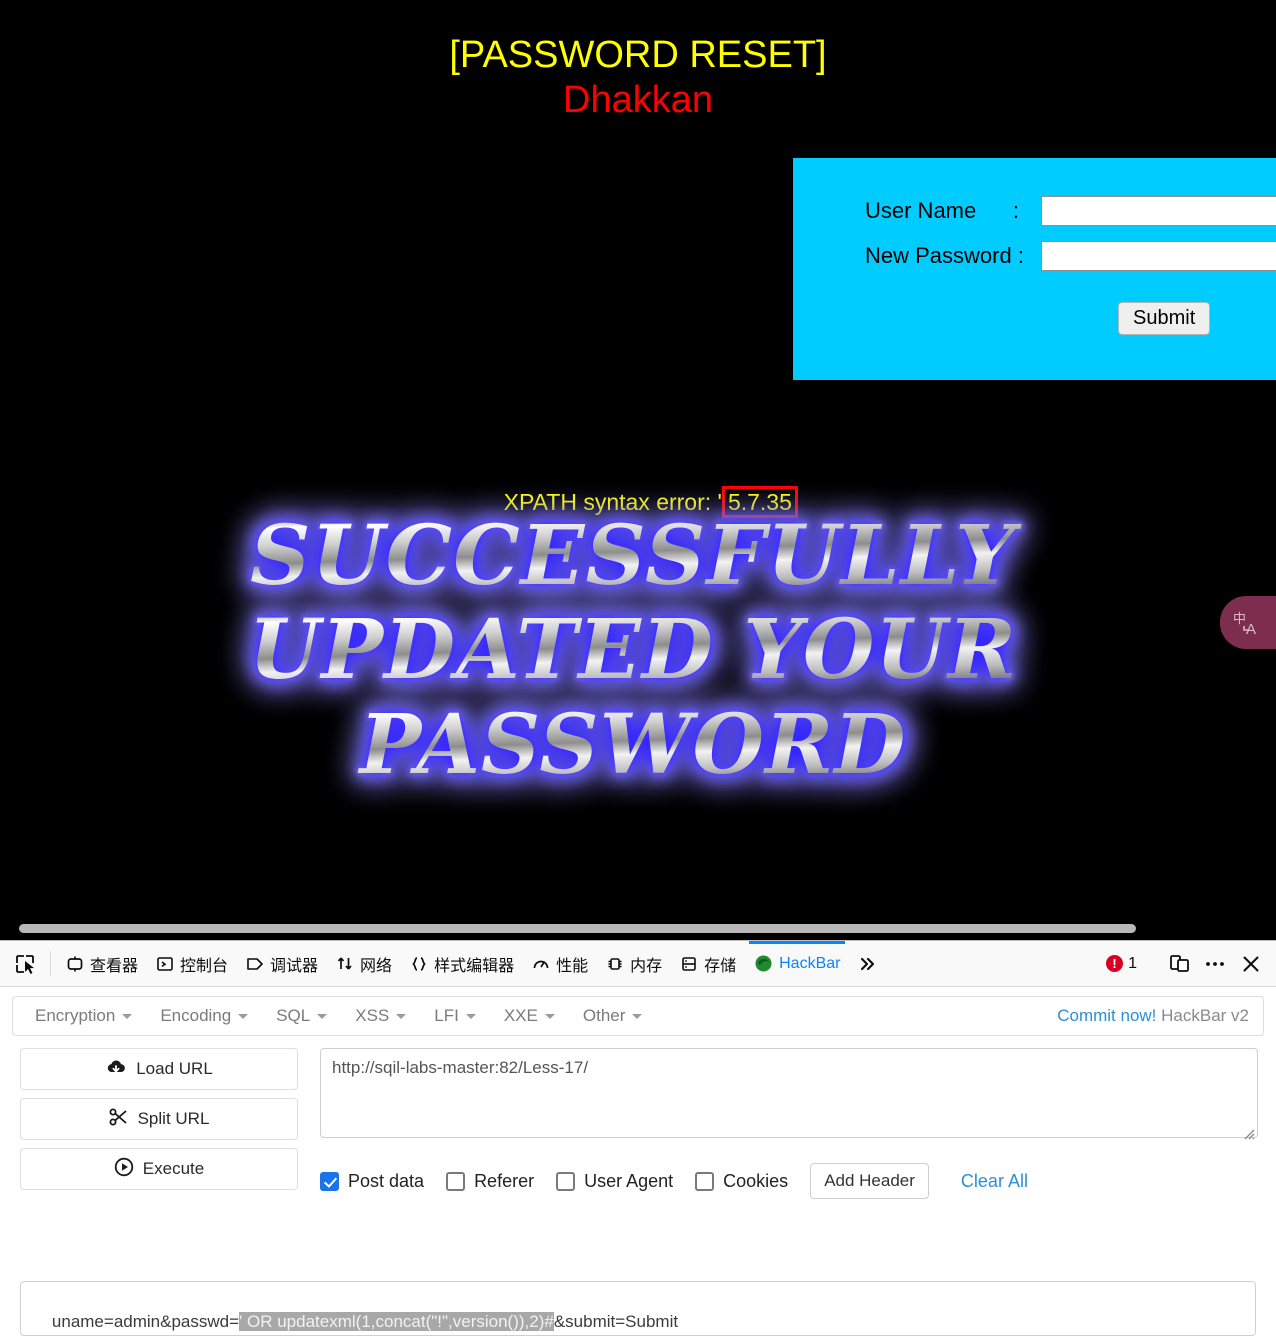 Image resolution: width=1276 pixels, height=1336 pixels. What do you see at coordinates (345, 964) in the screenshot?
I see `network-icon` at bounding box center [345, 964].